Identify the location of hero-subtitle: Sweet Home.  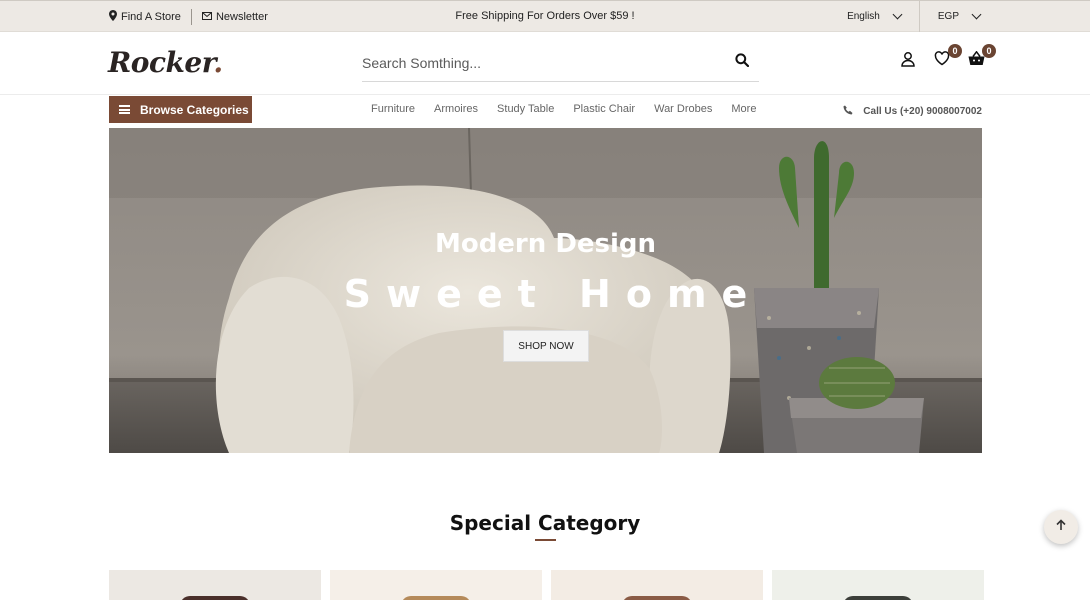
(553, 294).